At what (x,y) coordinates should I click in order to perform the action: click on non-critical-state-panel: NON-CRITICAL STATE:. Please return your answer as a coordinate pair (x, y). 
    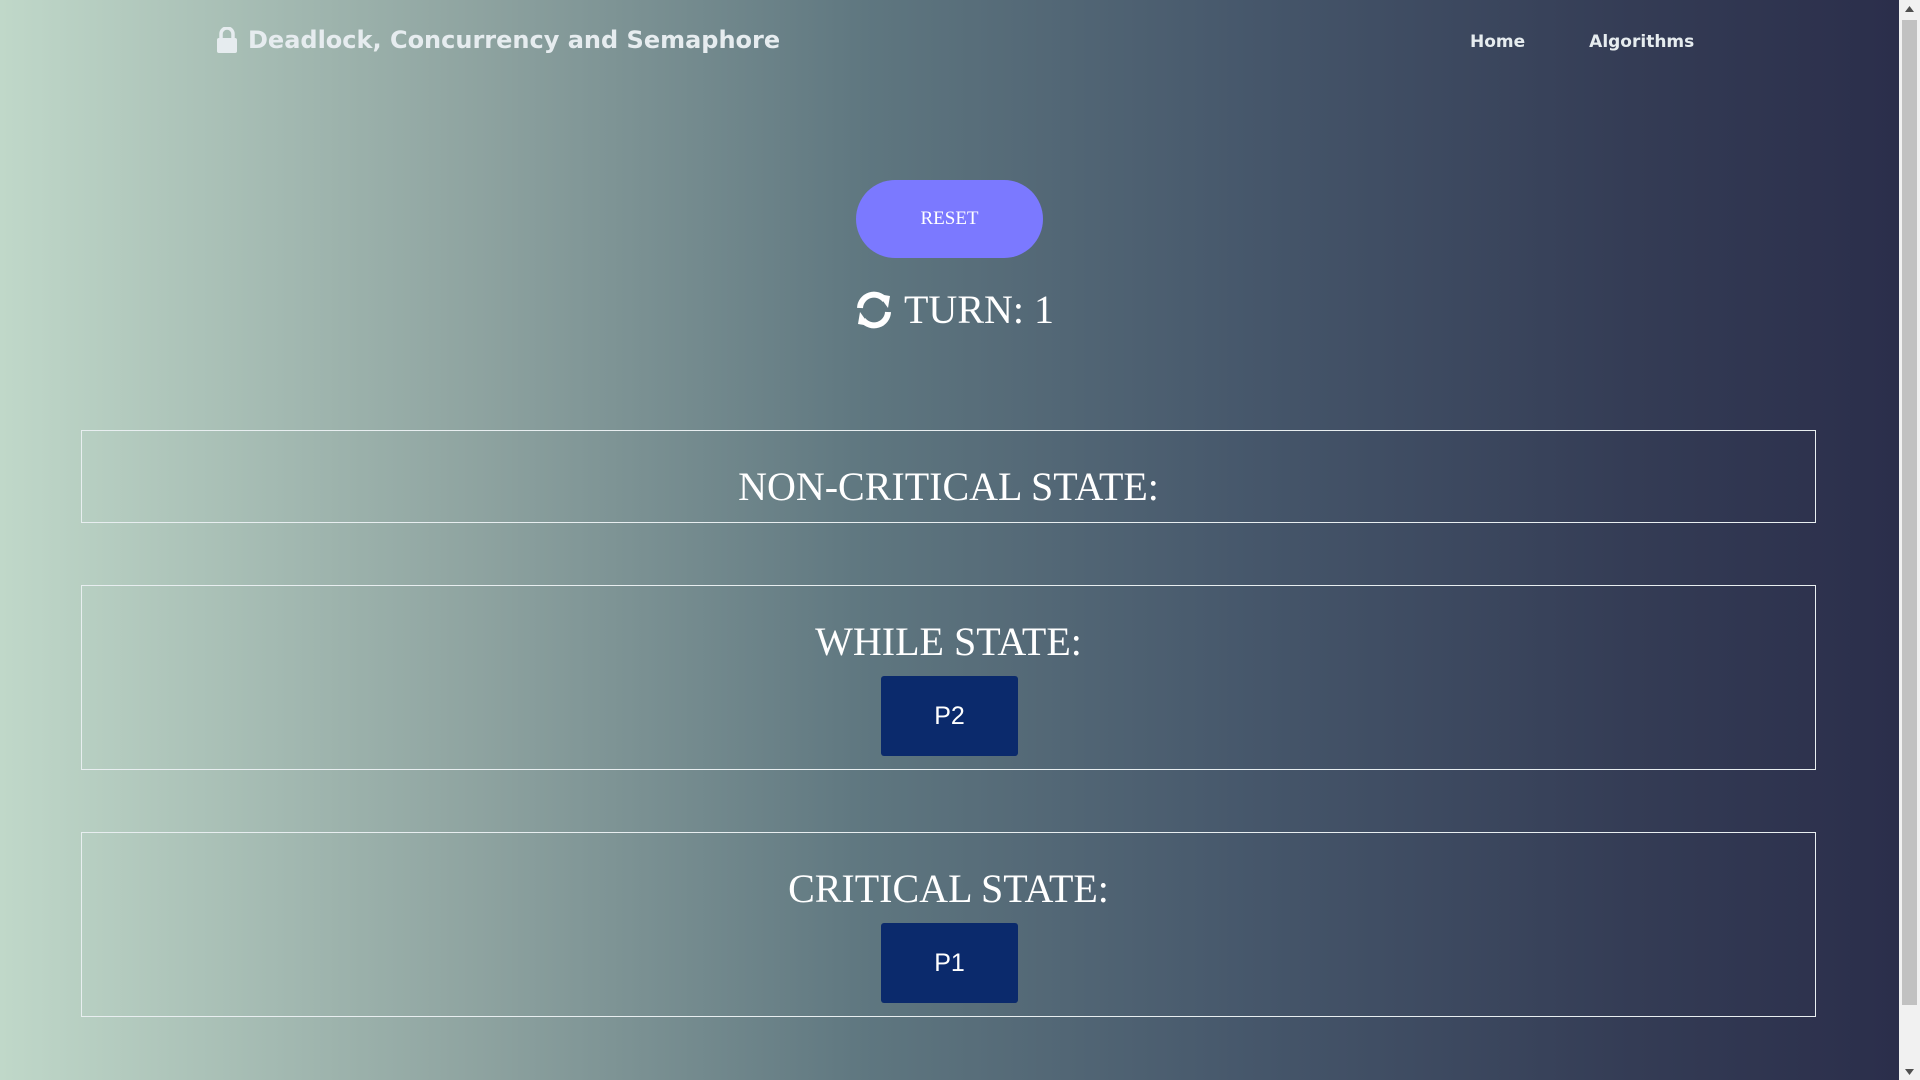
    Looking at the image, I should click on (948, 476).